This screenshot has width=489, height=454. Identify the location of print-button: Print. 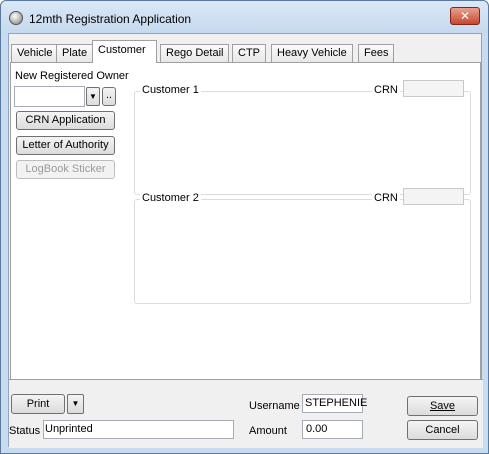
(38, 404).